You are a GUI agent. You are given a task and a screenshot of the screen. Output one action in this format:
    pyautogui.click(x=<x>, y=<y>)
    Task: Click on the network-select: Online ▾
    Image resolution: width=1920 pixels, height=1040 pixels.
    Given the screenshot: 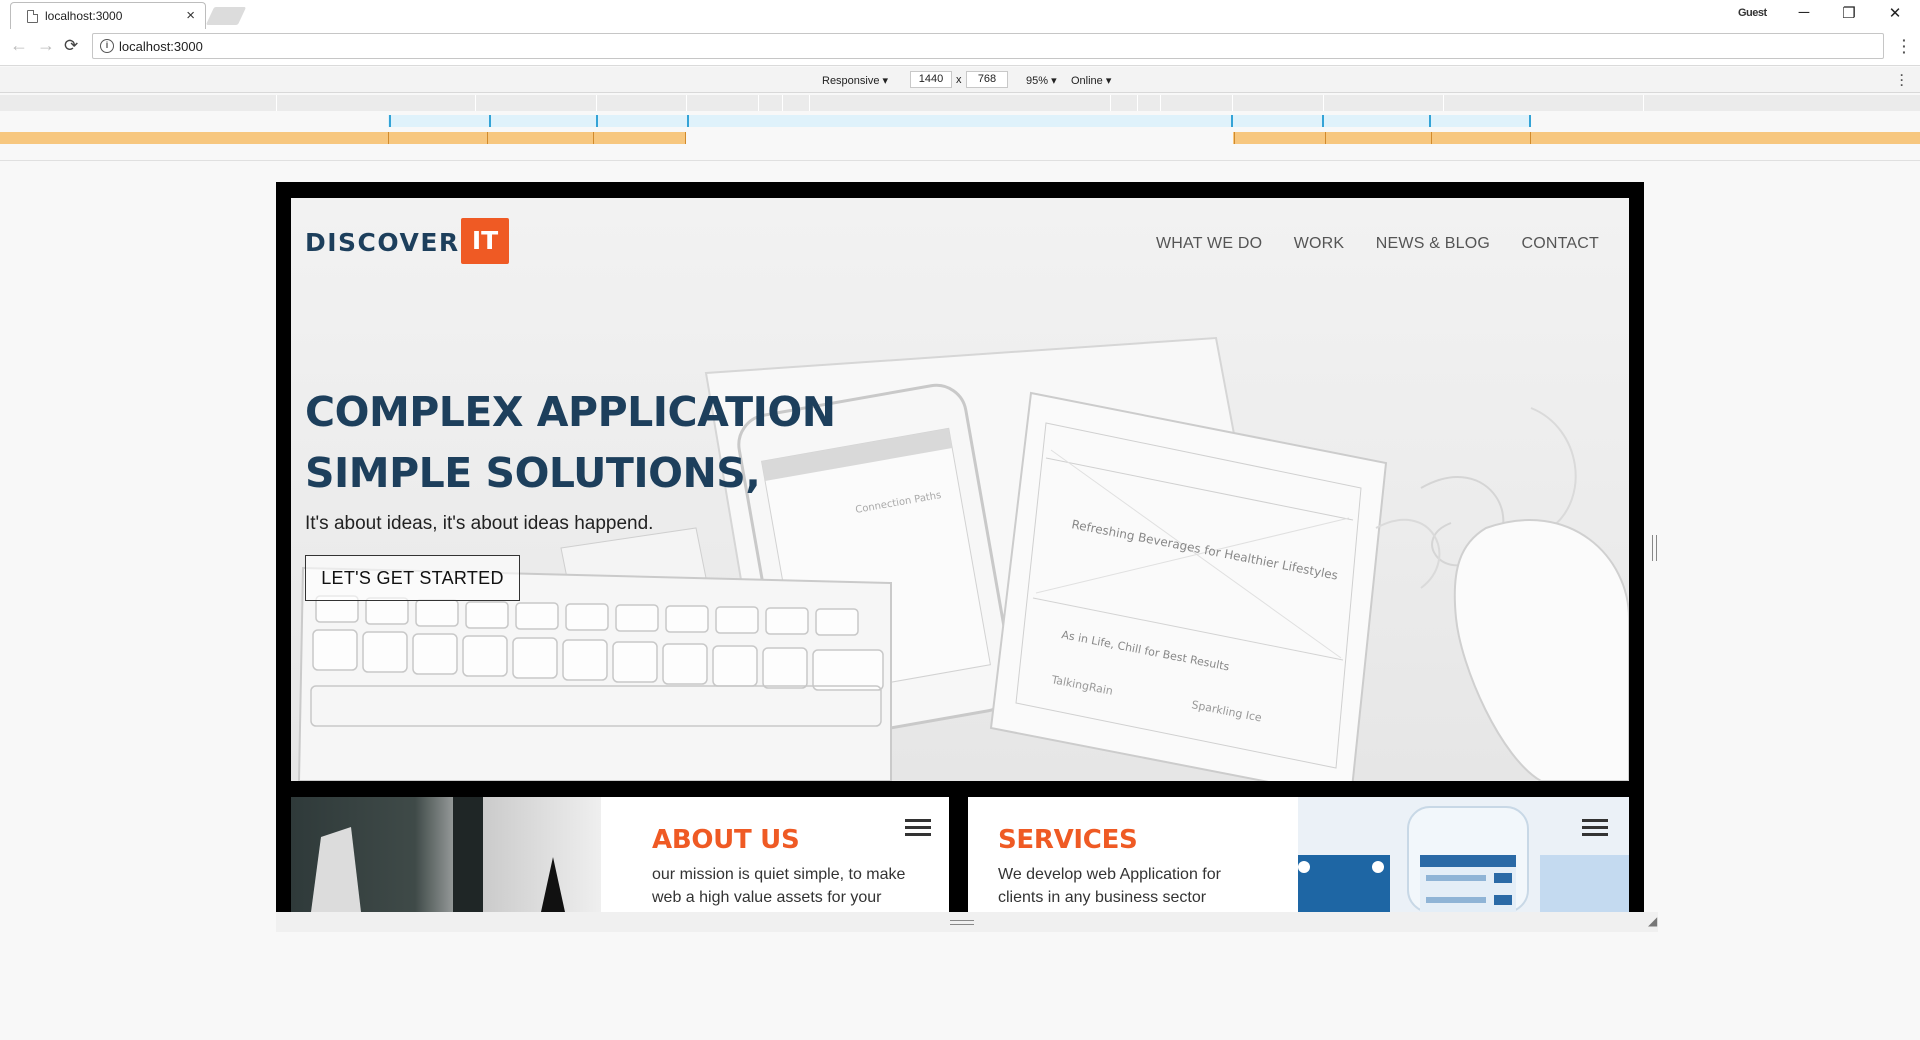 What is the action you would take?
    pyautogui.click(x=1091, y=80)
    